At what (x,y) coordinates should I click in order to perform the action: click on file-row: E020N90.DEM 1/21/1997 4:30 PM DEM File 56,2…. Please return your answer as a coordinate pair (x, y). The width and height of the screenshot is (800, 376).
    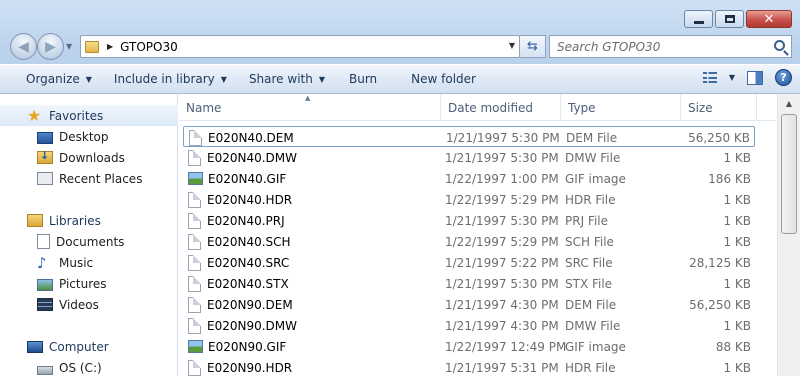
    Looking at the image, I should click on (469, 304).